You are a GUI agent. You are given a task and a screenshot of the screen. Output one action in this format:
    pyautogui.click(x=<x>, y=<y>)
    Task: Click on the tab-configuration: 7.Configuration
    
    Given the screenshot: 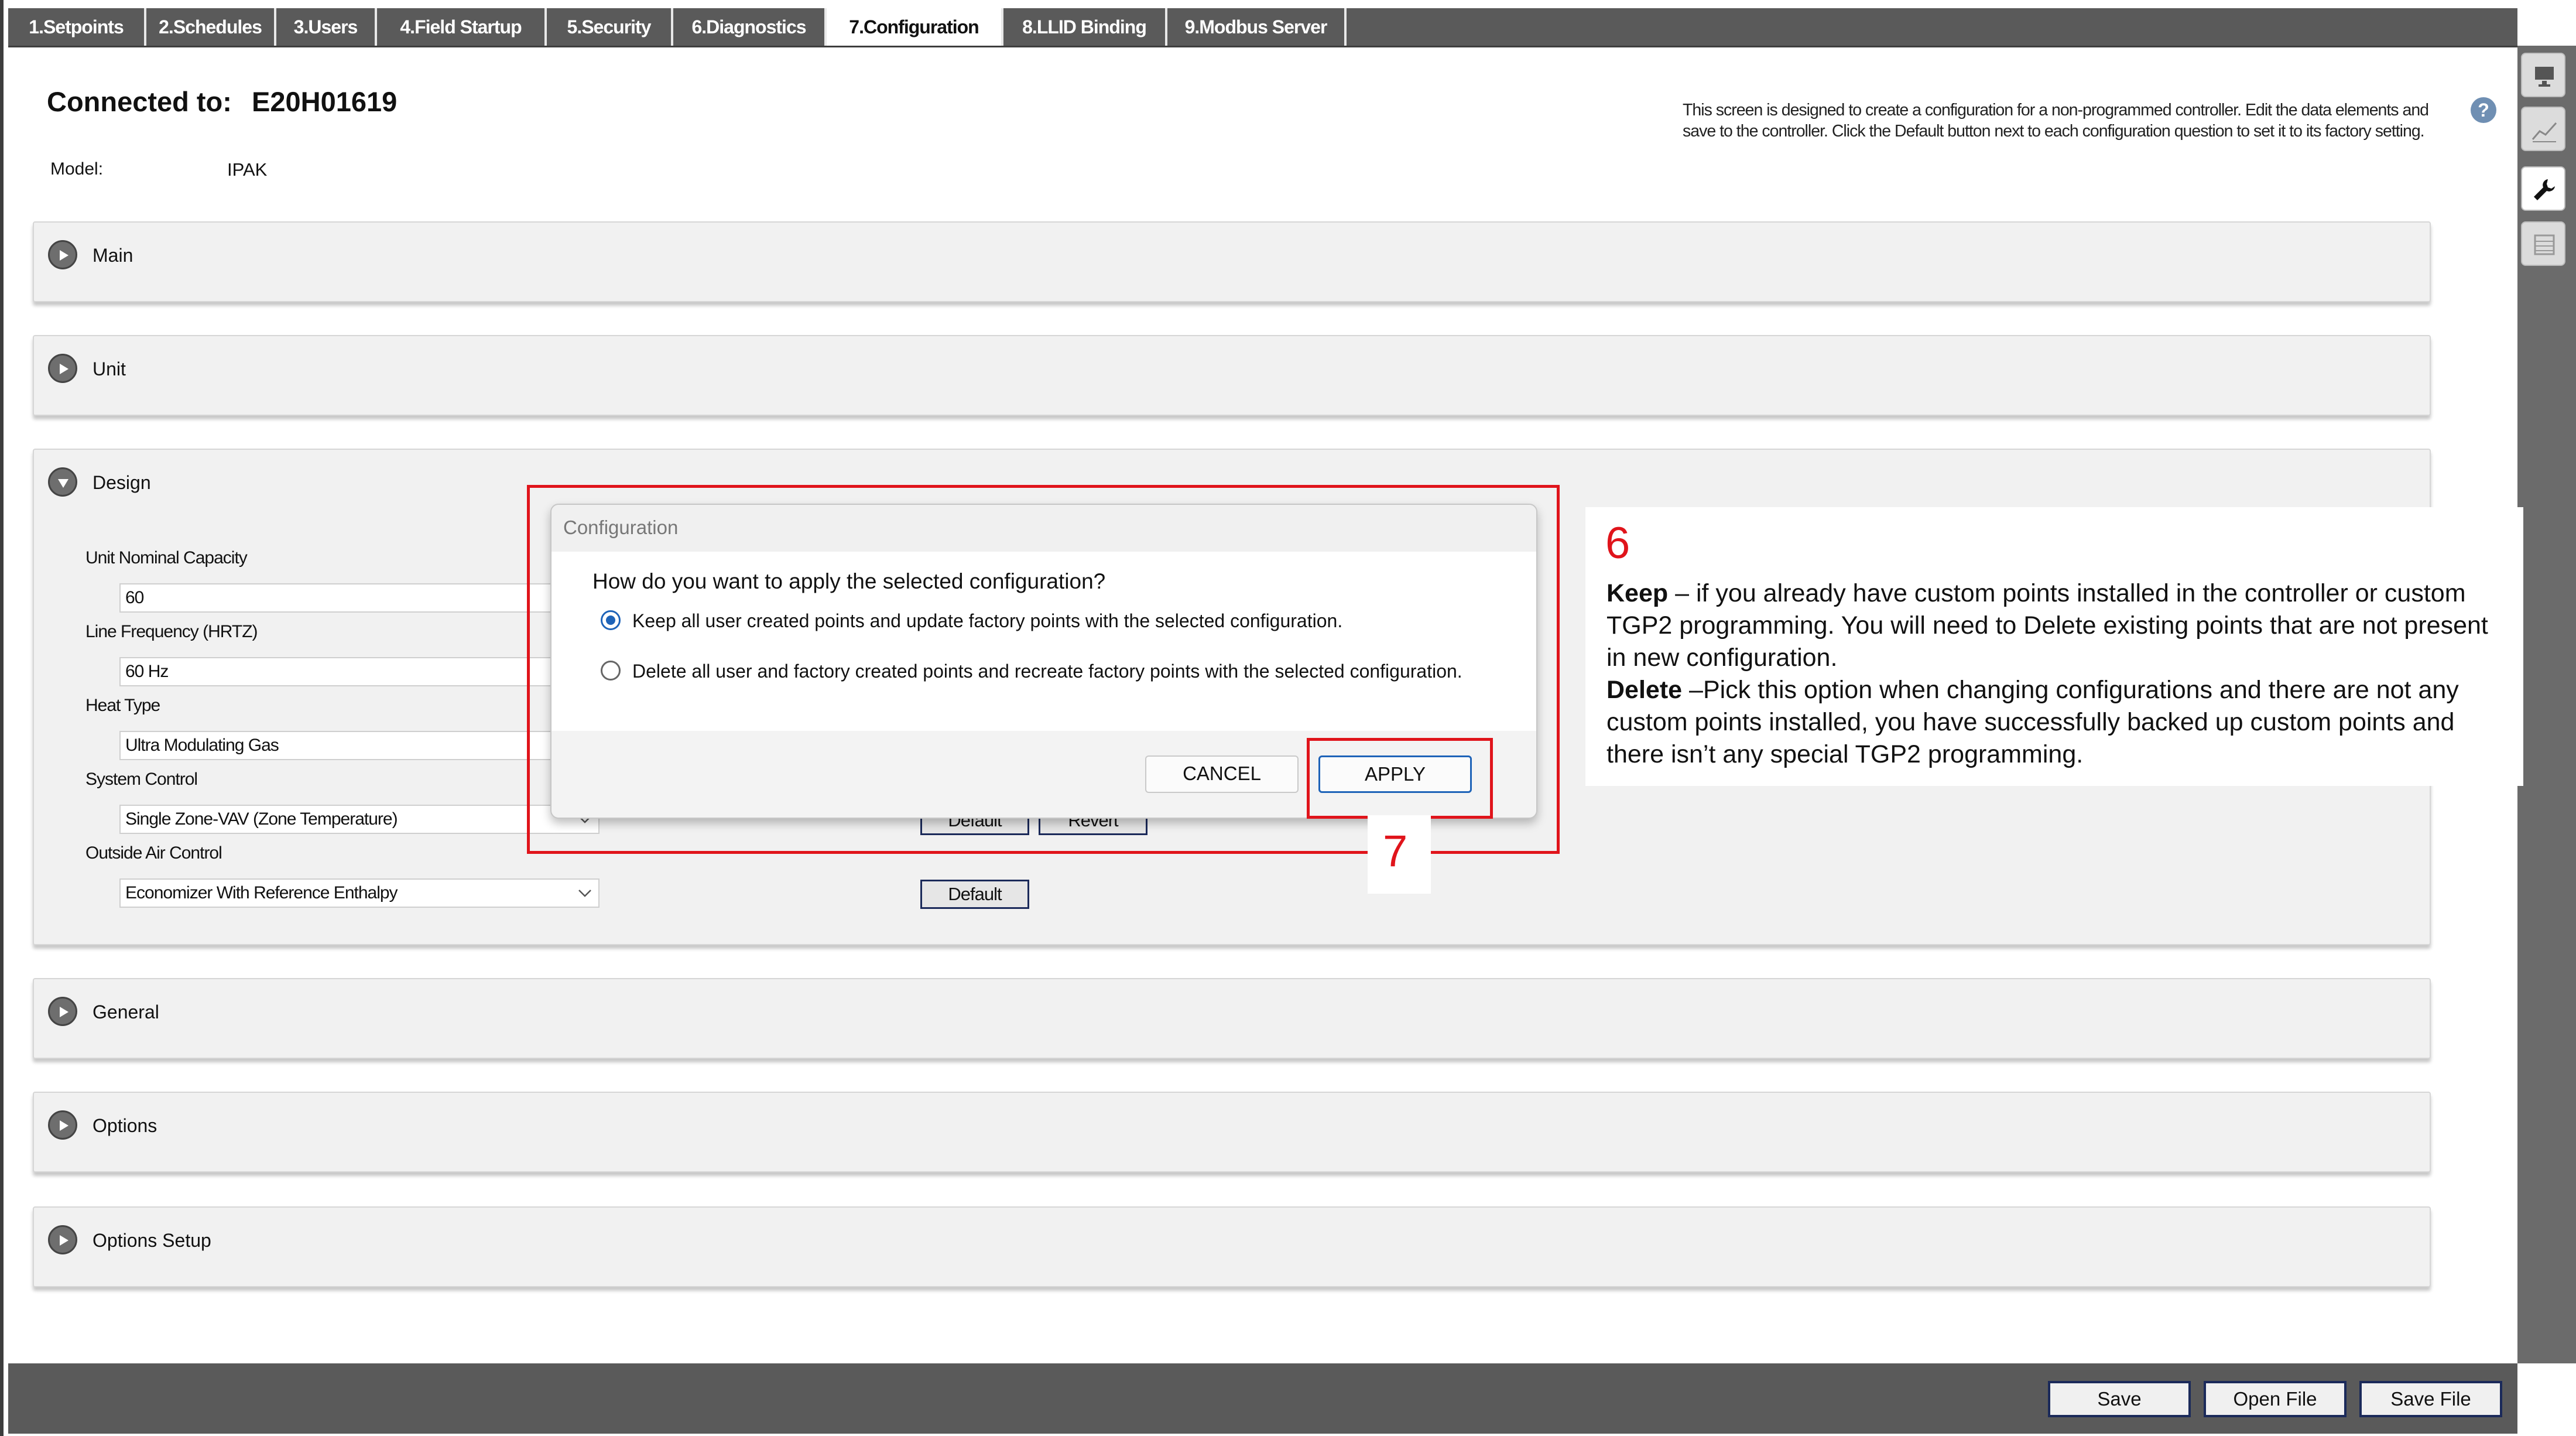 What is the action you would take?
    pyautogui.click(x=915, y=27)
    